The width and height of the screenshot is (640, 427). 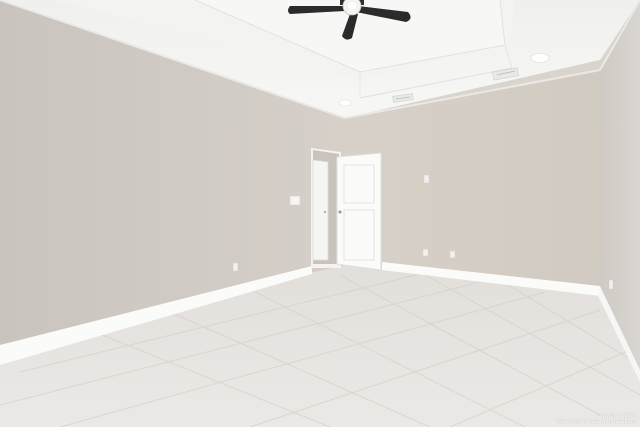 What do you see at coordinates (325, 212) in the screenshot?
I see `door-knob-icon` at bounding box center [325, 212].